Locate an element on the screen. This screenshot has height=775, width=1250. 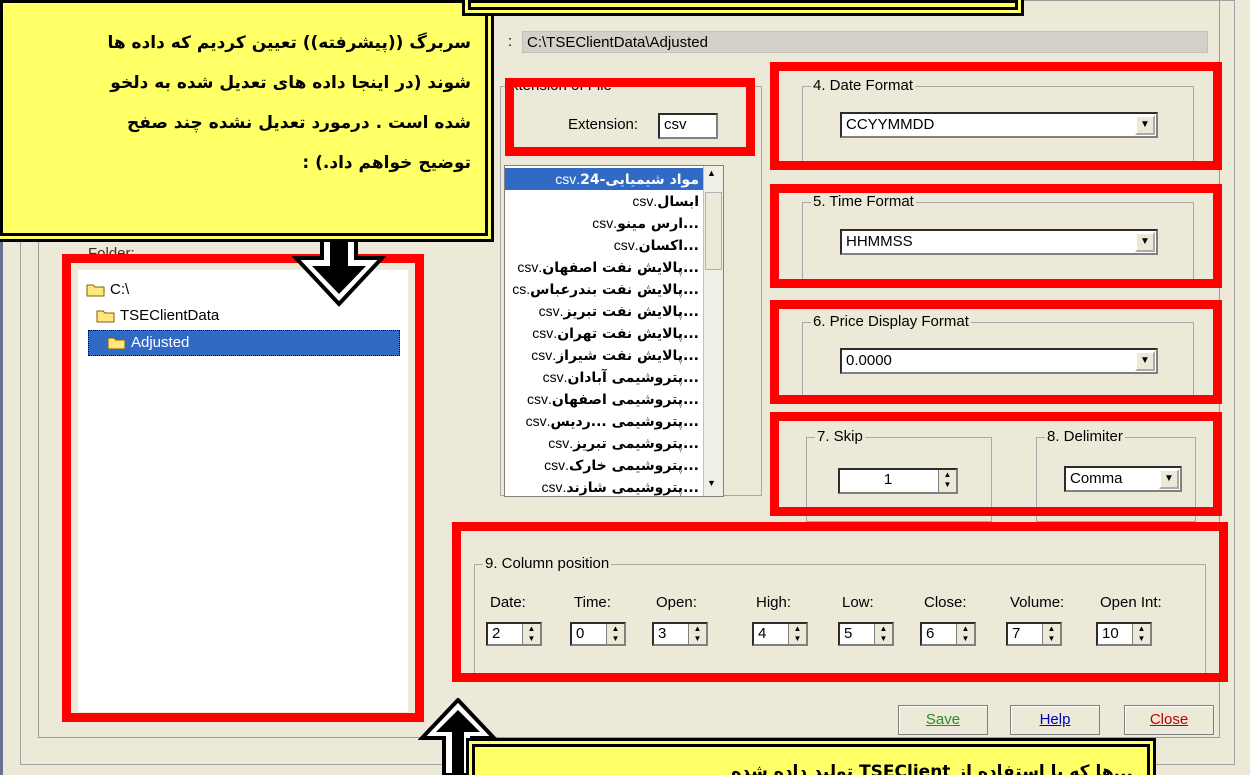
highlight-column-position is located at coordinates (840, 602).